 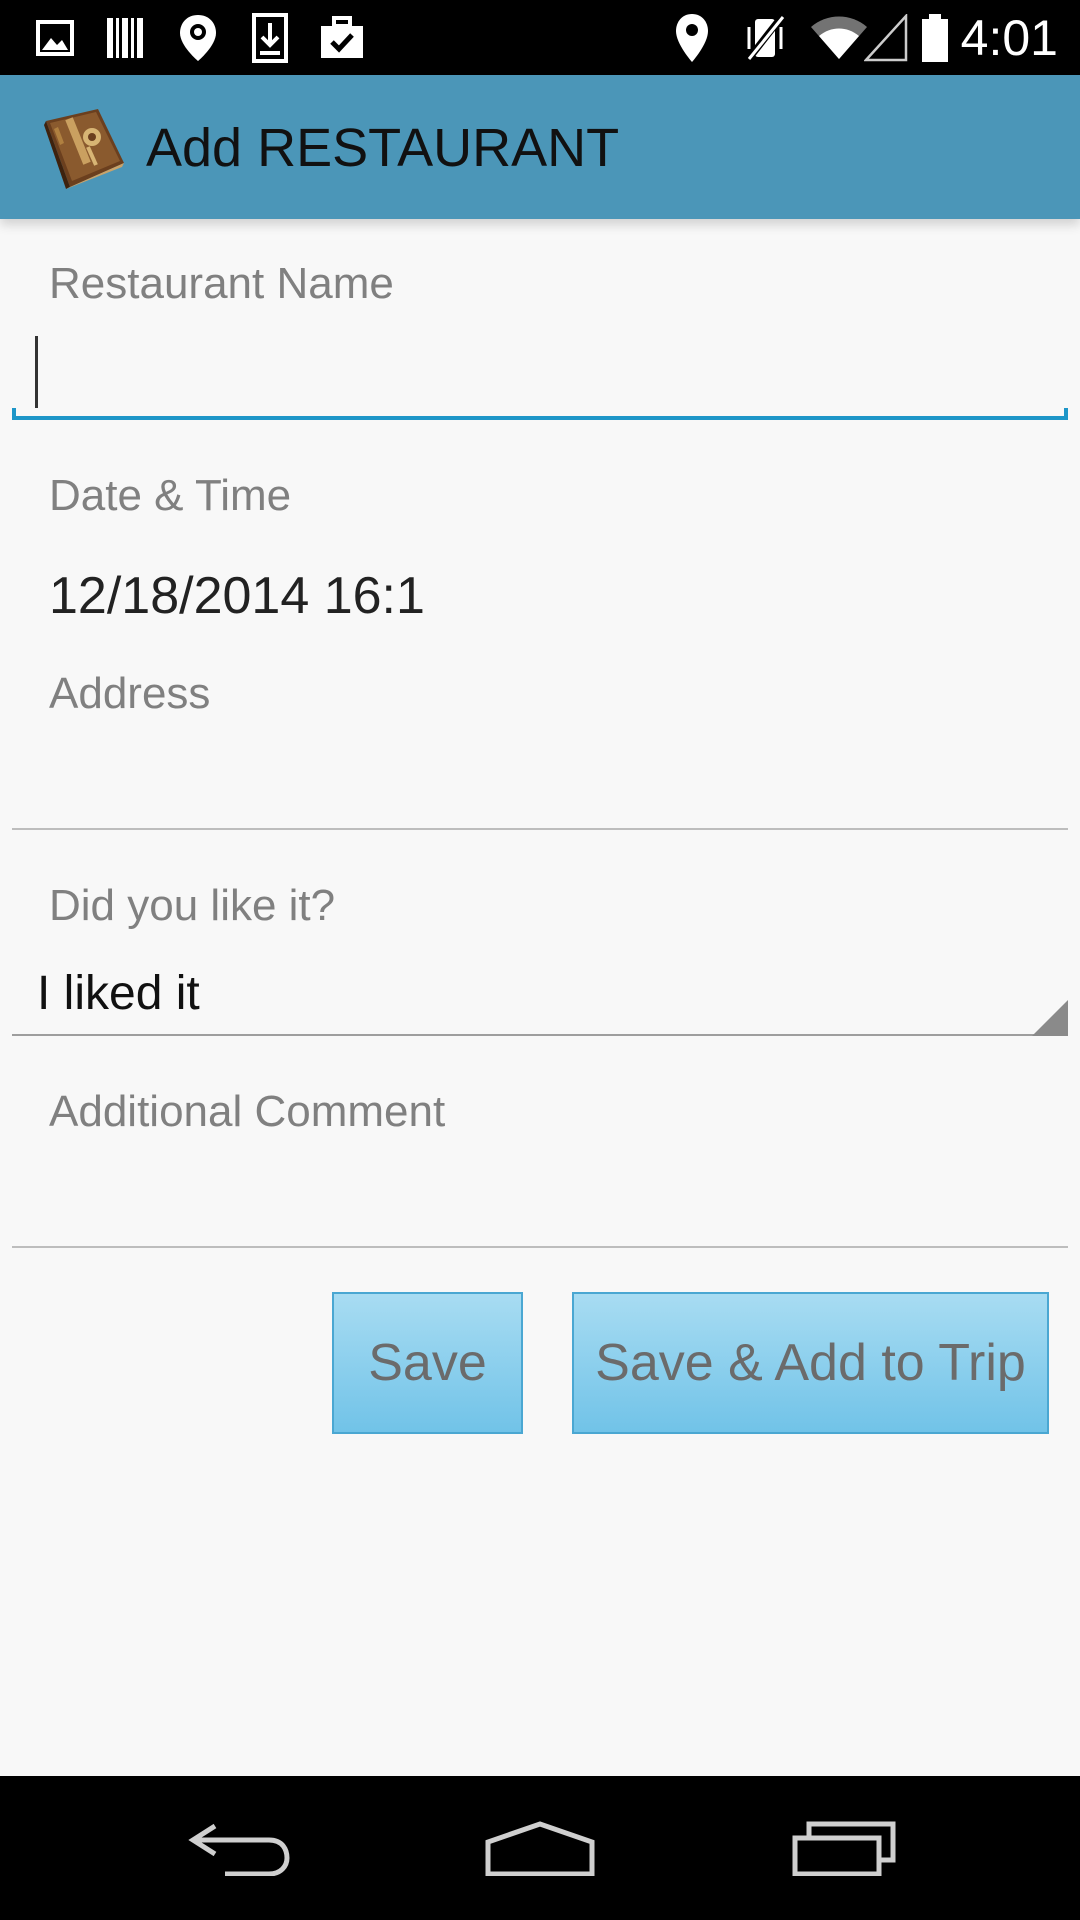 What do you see at coordinates (540, 1198) in the screenshot?
I see `comment-input` at bounding box center [540, 1198].